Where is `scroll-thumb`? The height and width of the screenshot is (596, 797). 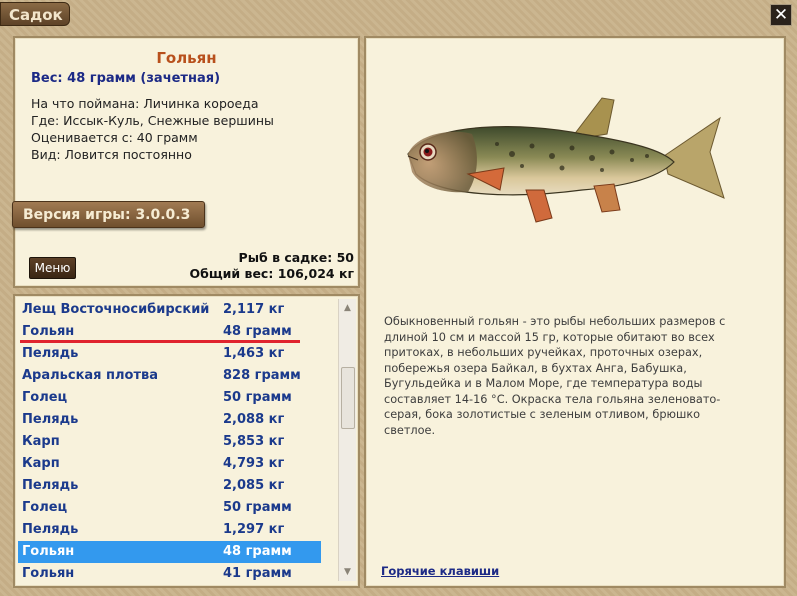
scroll-thumb is located at coordinates (348, 398).